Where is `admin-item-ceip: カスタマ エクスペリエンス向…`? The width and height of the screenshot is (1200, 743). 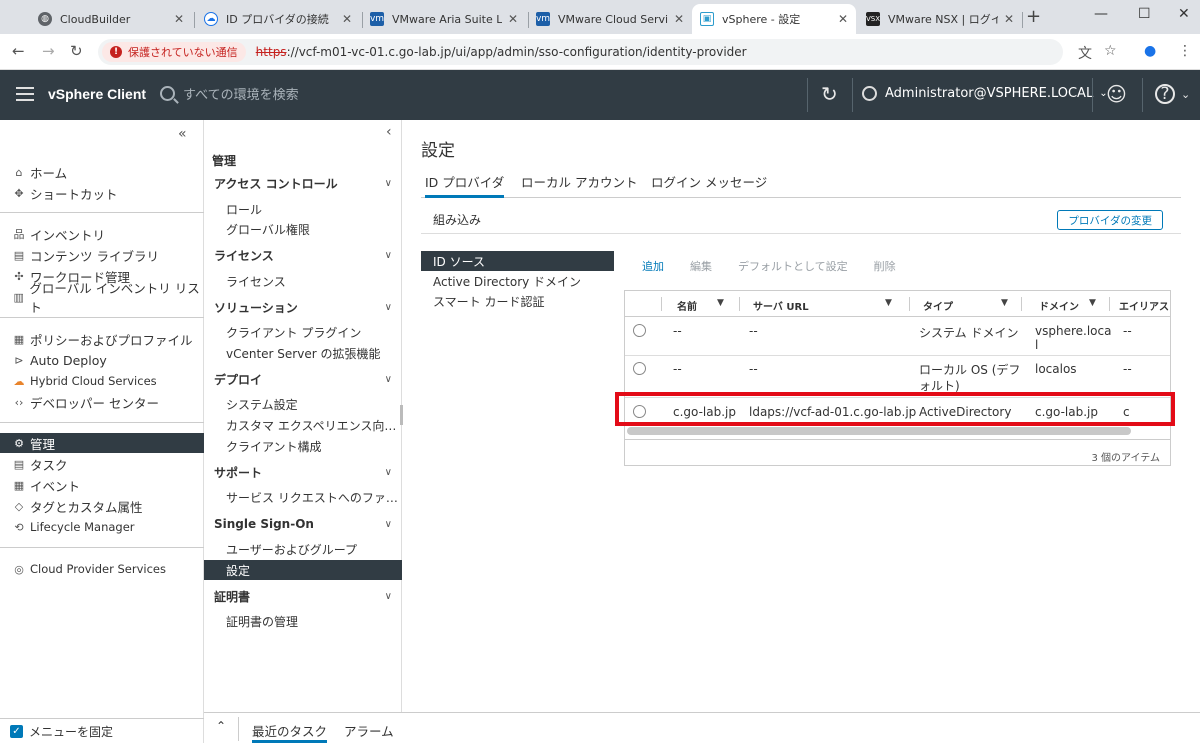 admin-item-ceip: カスタマ エクスペリエンス向… is located at coordinates (303, 425).